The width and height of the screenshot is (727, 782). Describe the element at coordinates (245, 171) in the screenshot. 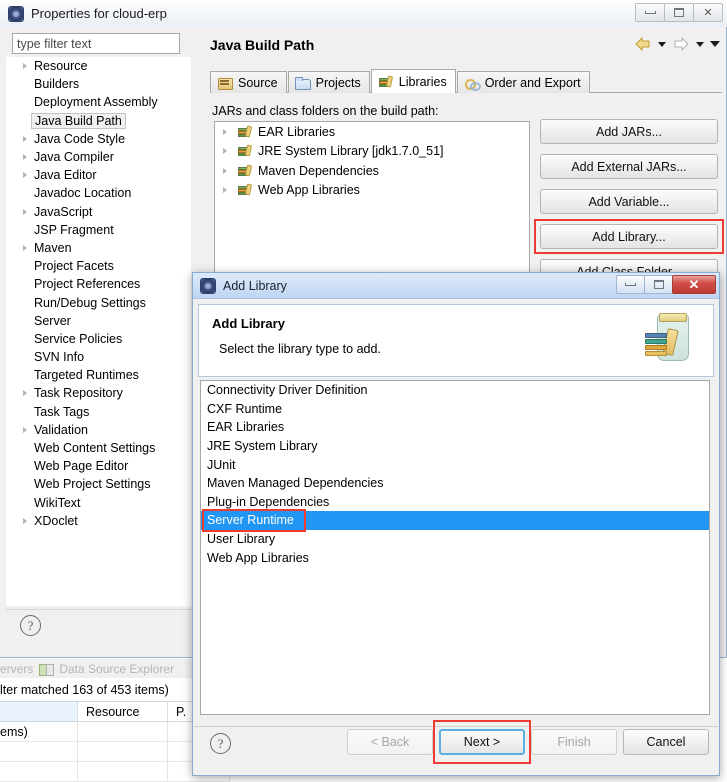

I see `library-icon` at that location.